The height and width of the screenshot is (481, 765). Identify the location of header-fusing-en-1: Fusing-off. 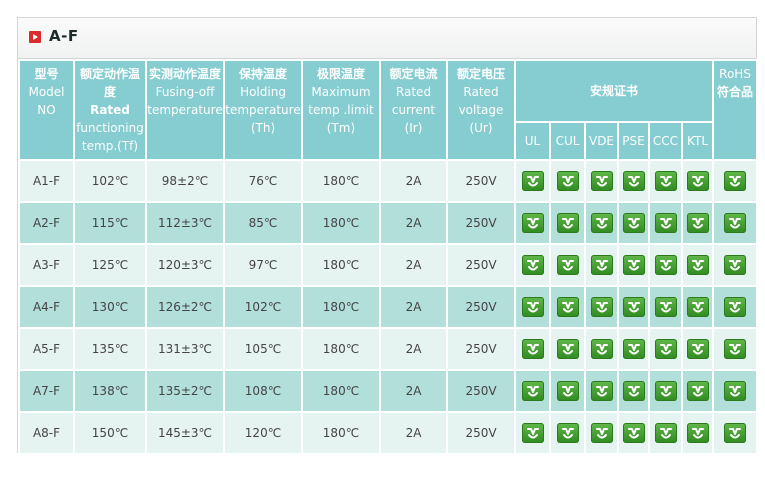
(185, 92).